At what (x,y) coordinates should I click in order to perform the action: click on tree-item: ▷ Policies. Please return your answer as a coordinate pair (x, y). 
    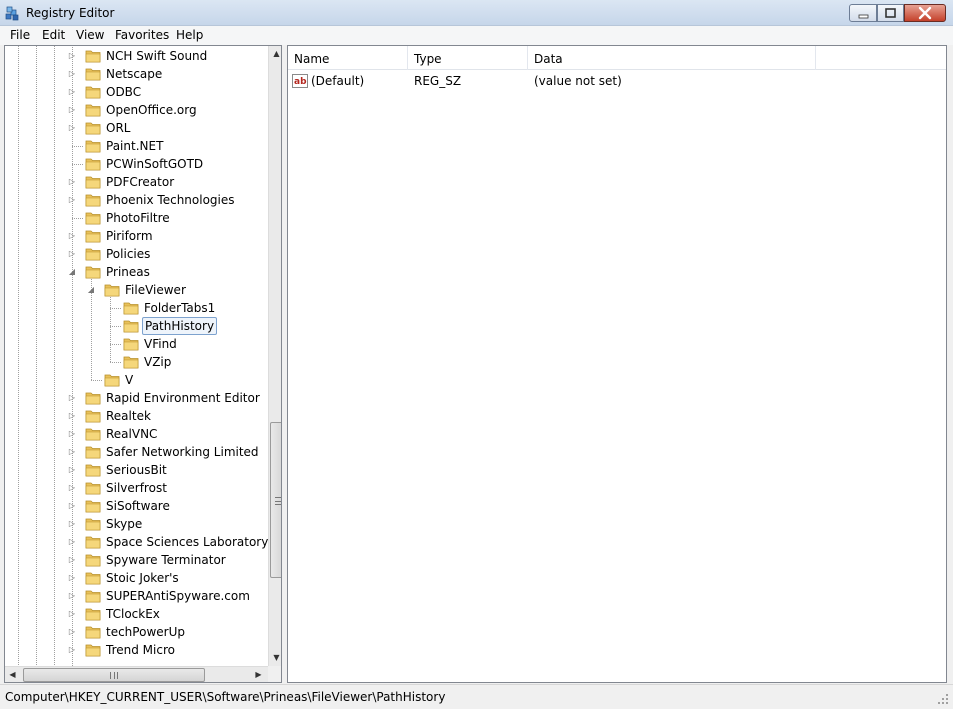
    Looking at the image, I should click on (136, 254).